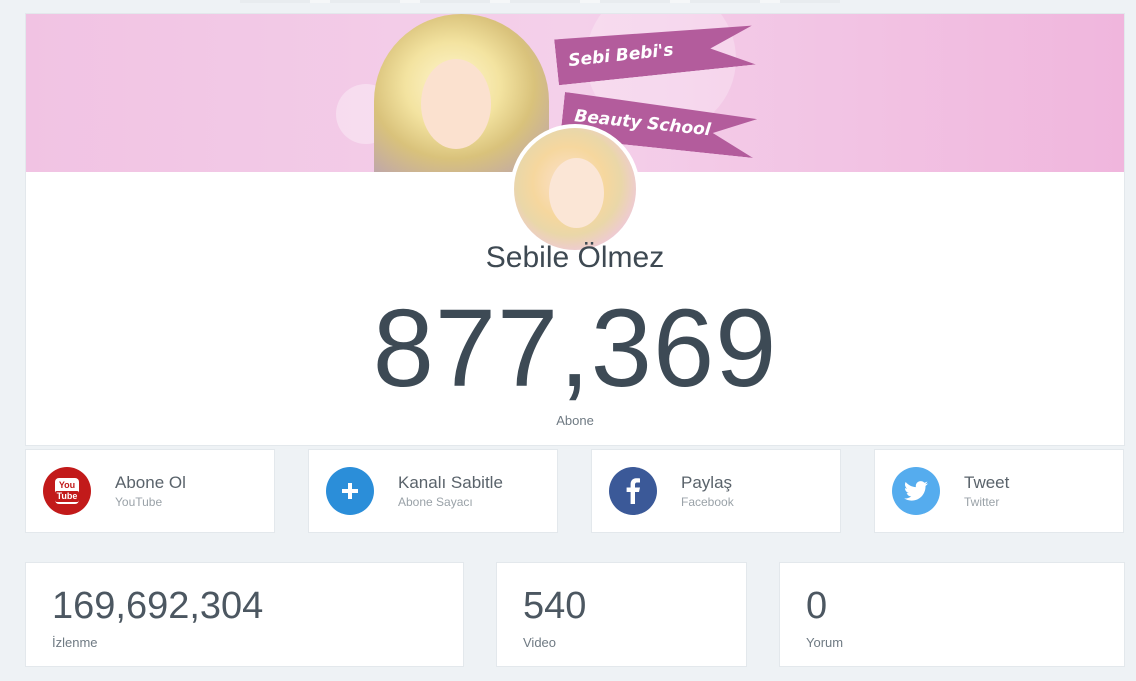  I want to click on twitter-bird-glyph, so click(916, 491).